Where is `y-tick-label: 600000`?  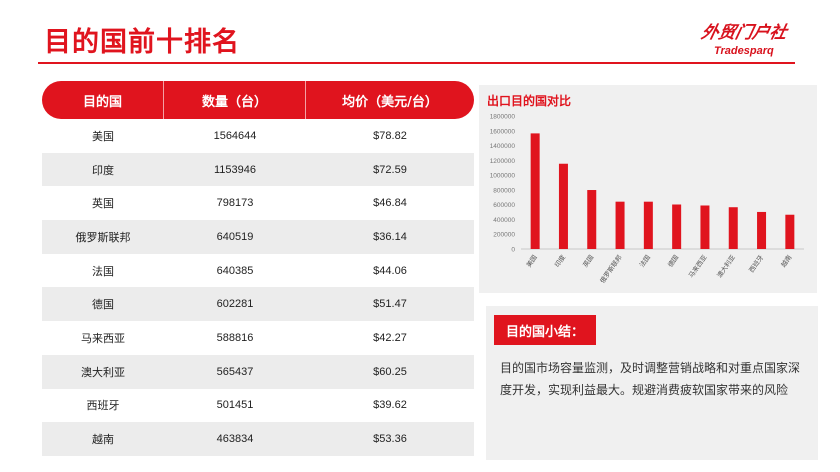 y-tick-label: 600000 is located at coordinates (504, 205).